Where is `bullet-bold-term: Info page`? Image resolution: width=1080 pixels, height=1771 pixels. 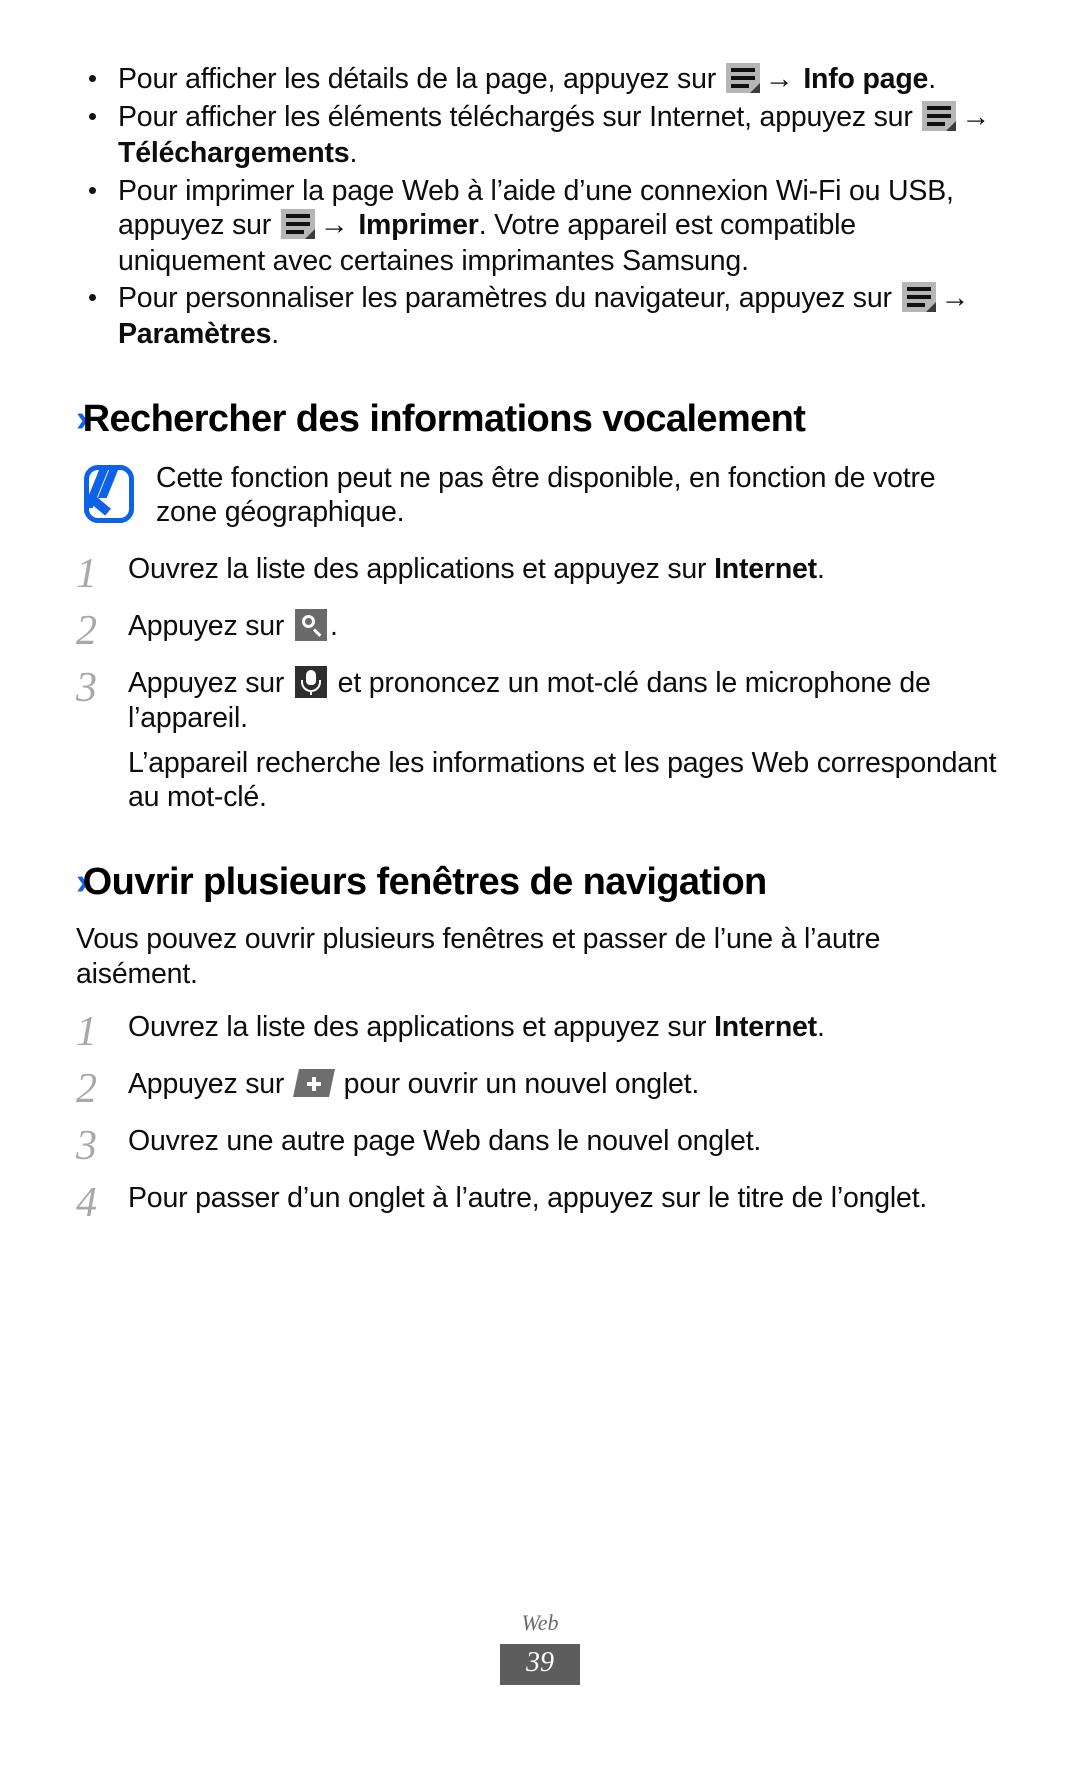 bullet-bold-term: Info page is located at coordinates (866, 79).